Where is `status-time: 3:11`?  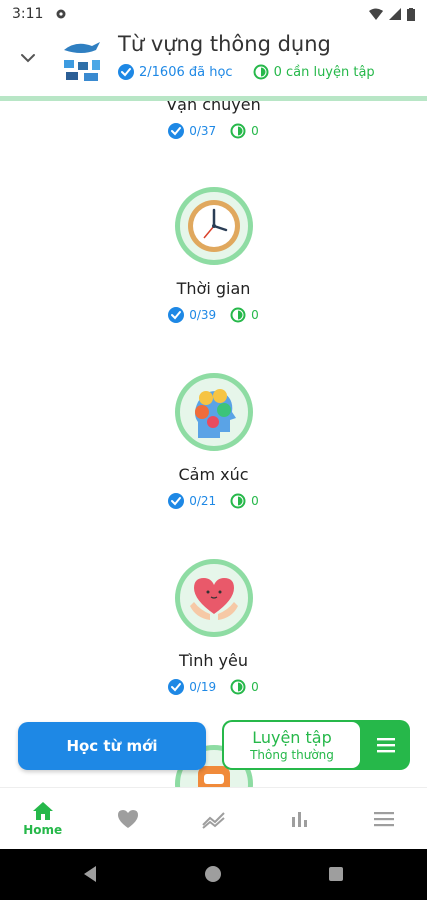 status-time: 3:11 is located at coordinates (28, 14).